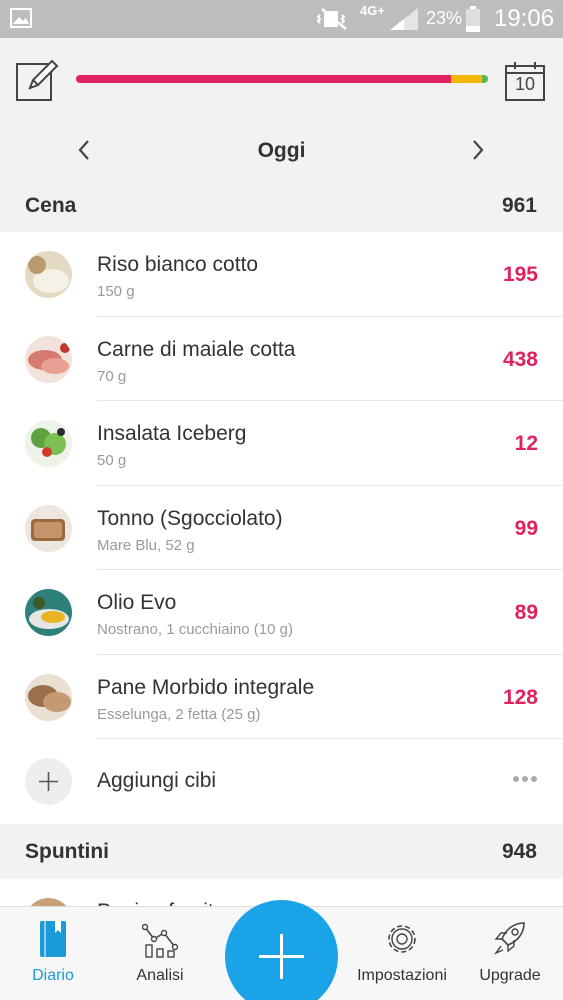 This screenshot has height=1000, width=563. What do you see at coordinates (137, 602) in the screenshot?
I see `food-title: Olio Evo` at bounding box center [137, 602].